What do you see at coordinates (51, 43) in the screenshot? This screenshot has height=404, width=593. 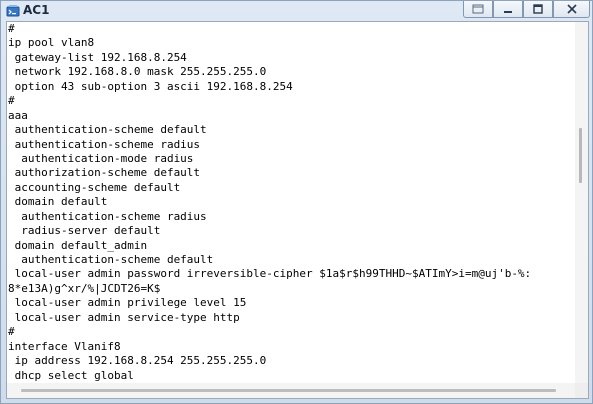 I see `terminal-line: ip pool vlan8` at bounding box center [51, 43].